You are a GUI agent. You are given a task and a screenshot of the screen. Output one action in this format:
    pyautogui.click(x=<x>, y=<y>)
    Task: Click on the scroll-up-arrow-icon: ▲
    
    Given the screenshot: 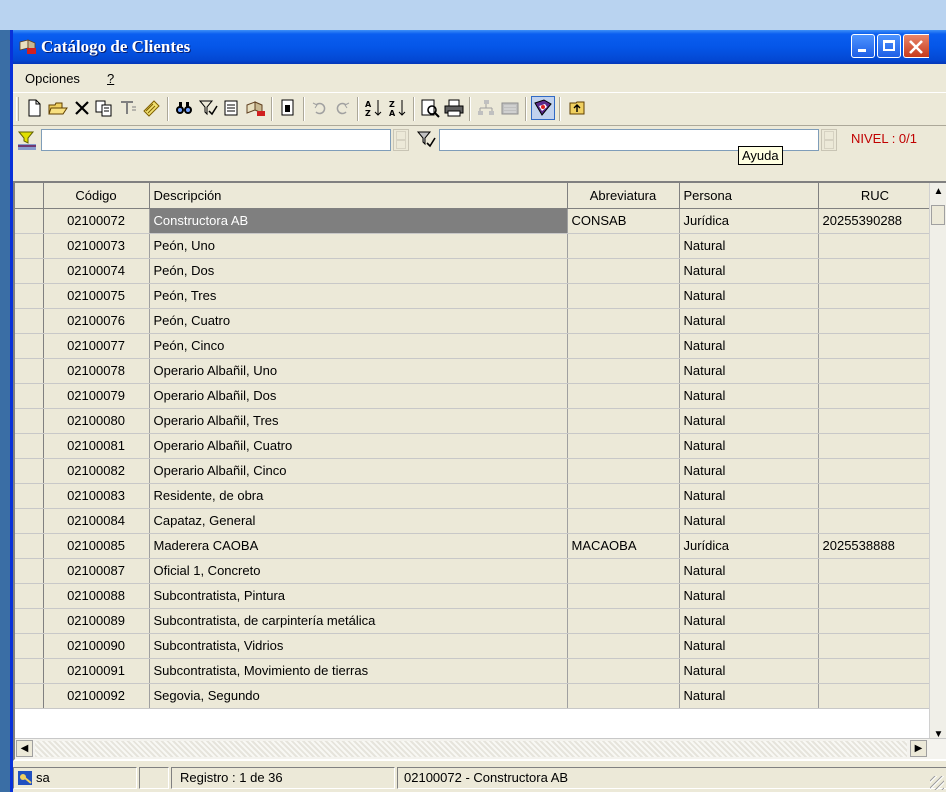 What is the action you would take?
    pyautogui.click(x=938, y=191)
    